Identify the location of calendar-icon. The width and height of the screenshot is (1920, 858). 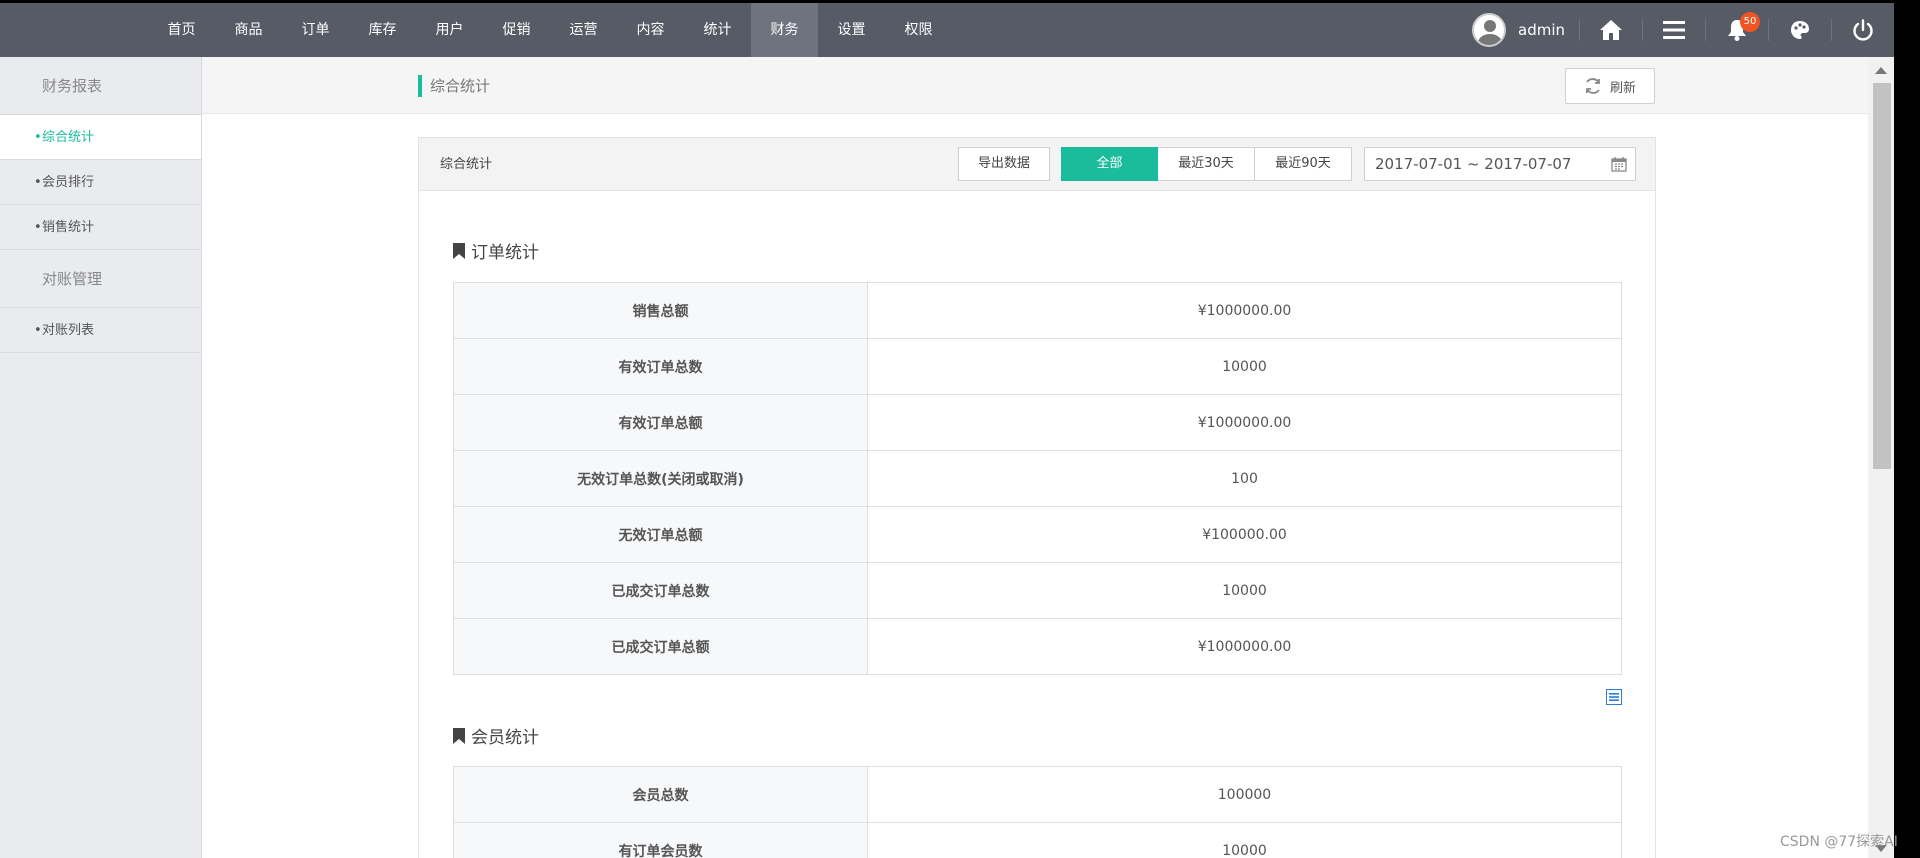
(1619, 164).